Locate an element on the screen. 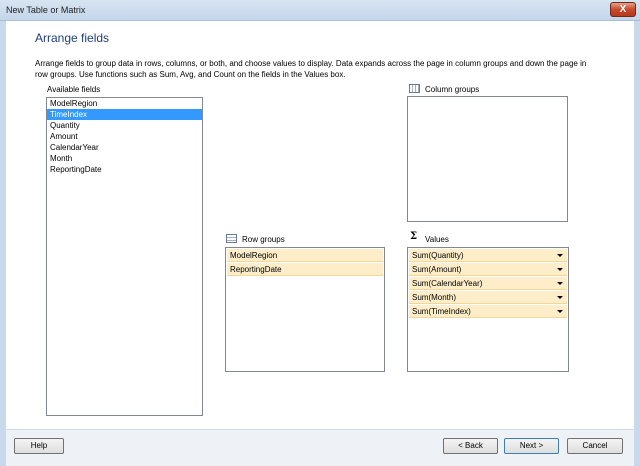 The width and height of the screenshot is (640, 466). available-fields-label: Available fields is located at coordinates (74, 89).